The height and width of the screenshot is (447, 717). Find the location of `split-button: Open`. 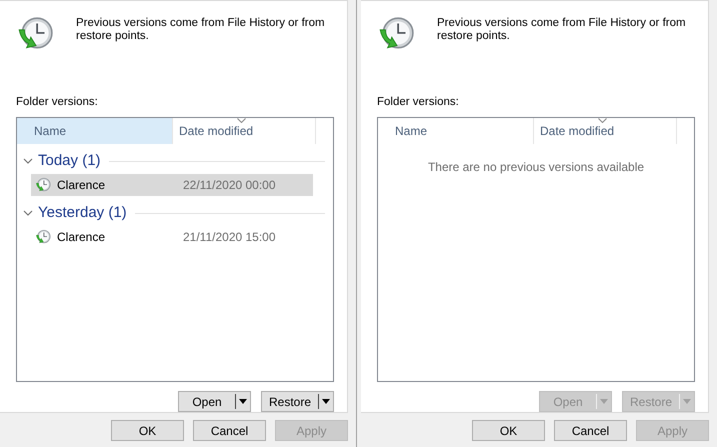

split-button: Open is located at coordinates (214, 401).